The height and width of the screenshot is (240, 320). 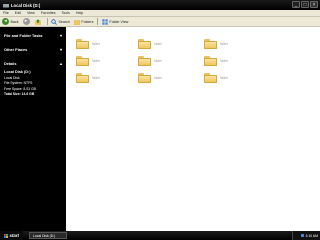 What do you see at coordinates (5, 21) in the screenshot?
I see `back-arrow-icon: ◂` at bounding box center [5, 21].